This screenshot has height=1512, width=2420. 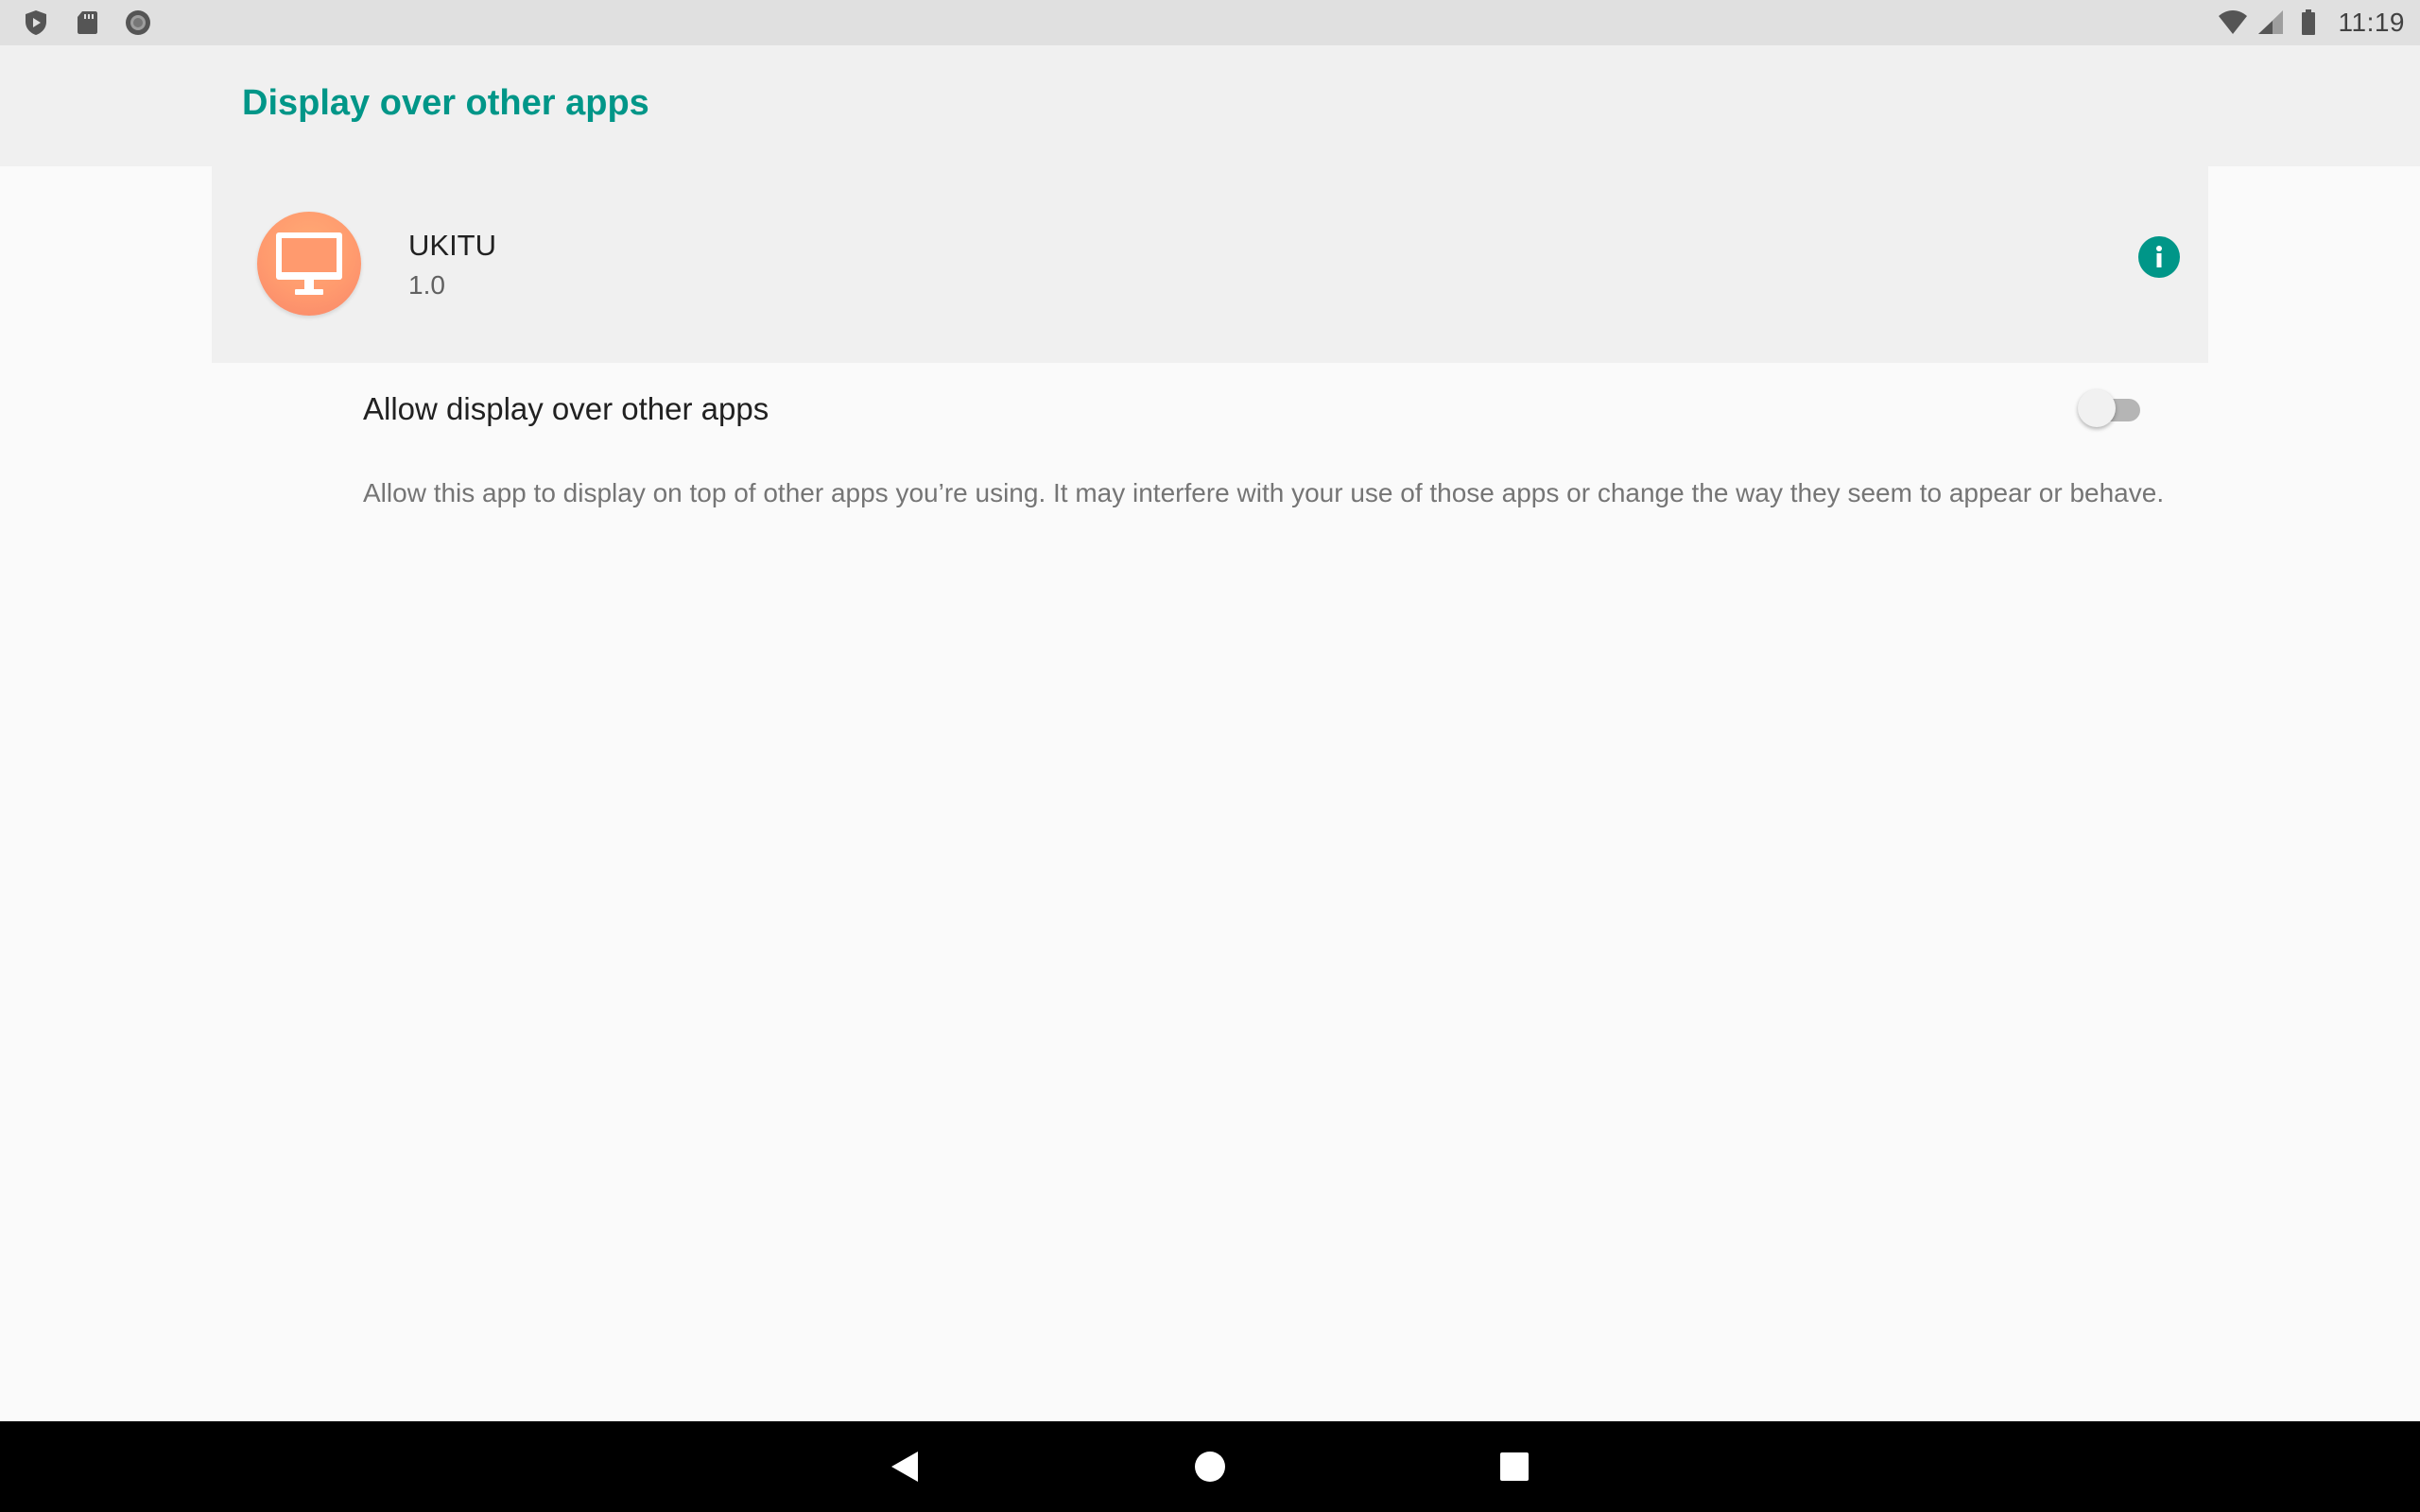 I want to click on clock: 11:19, so click(x=2371, y=22).